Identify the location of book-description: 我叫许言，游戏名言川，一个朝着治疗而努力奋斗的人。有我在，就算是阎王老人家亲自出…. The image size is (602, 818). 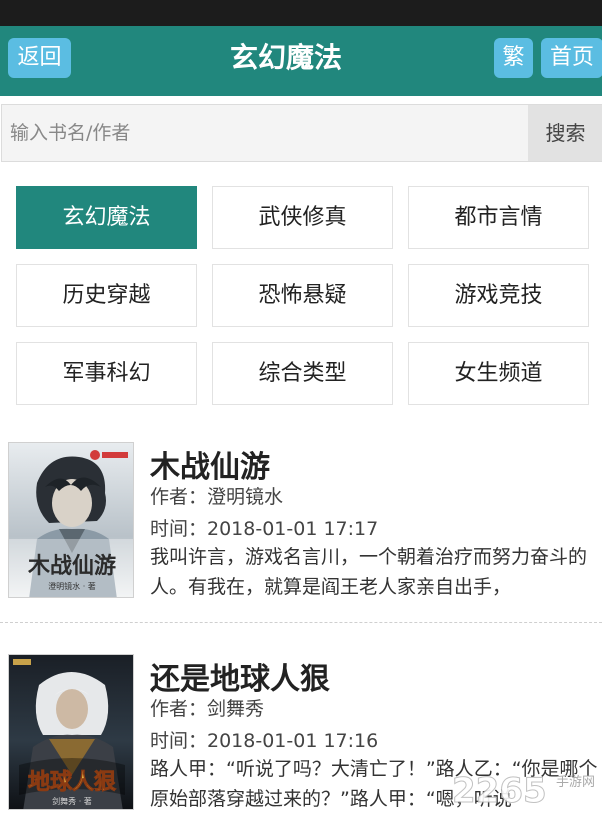
(369, 572).